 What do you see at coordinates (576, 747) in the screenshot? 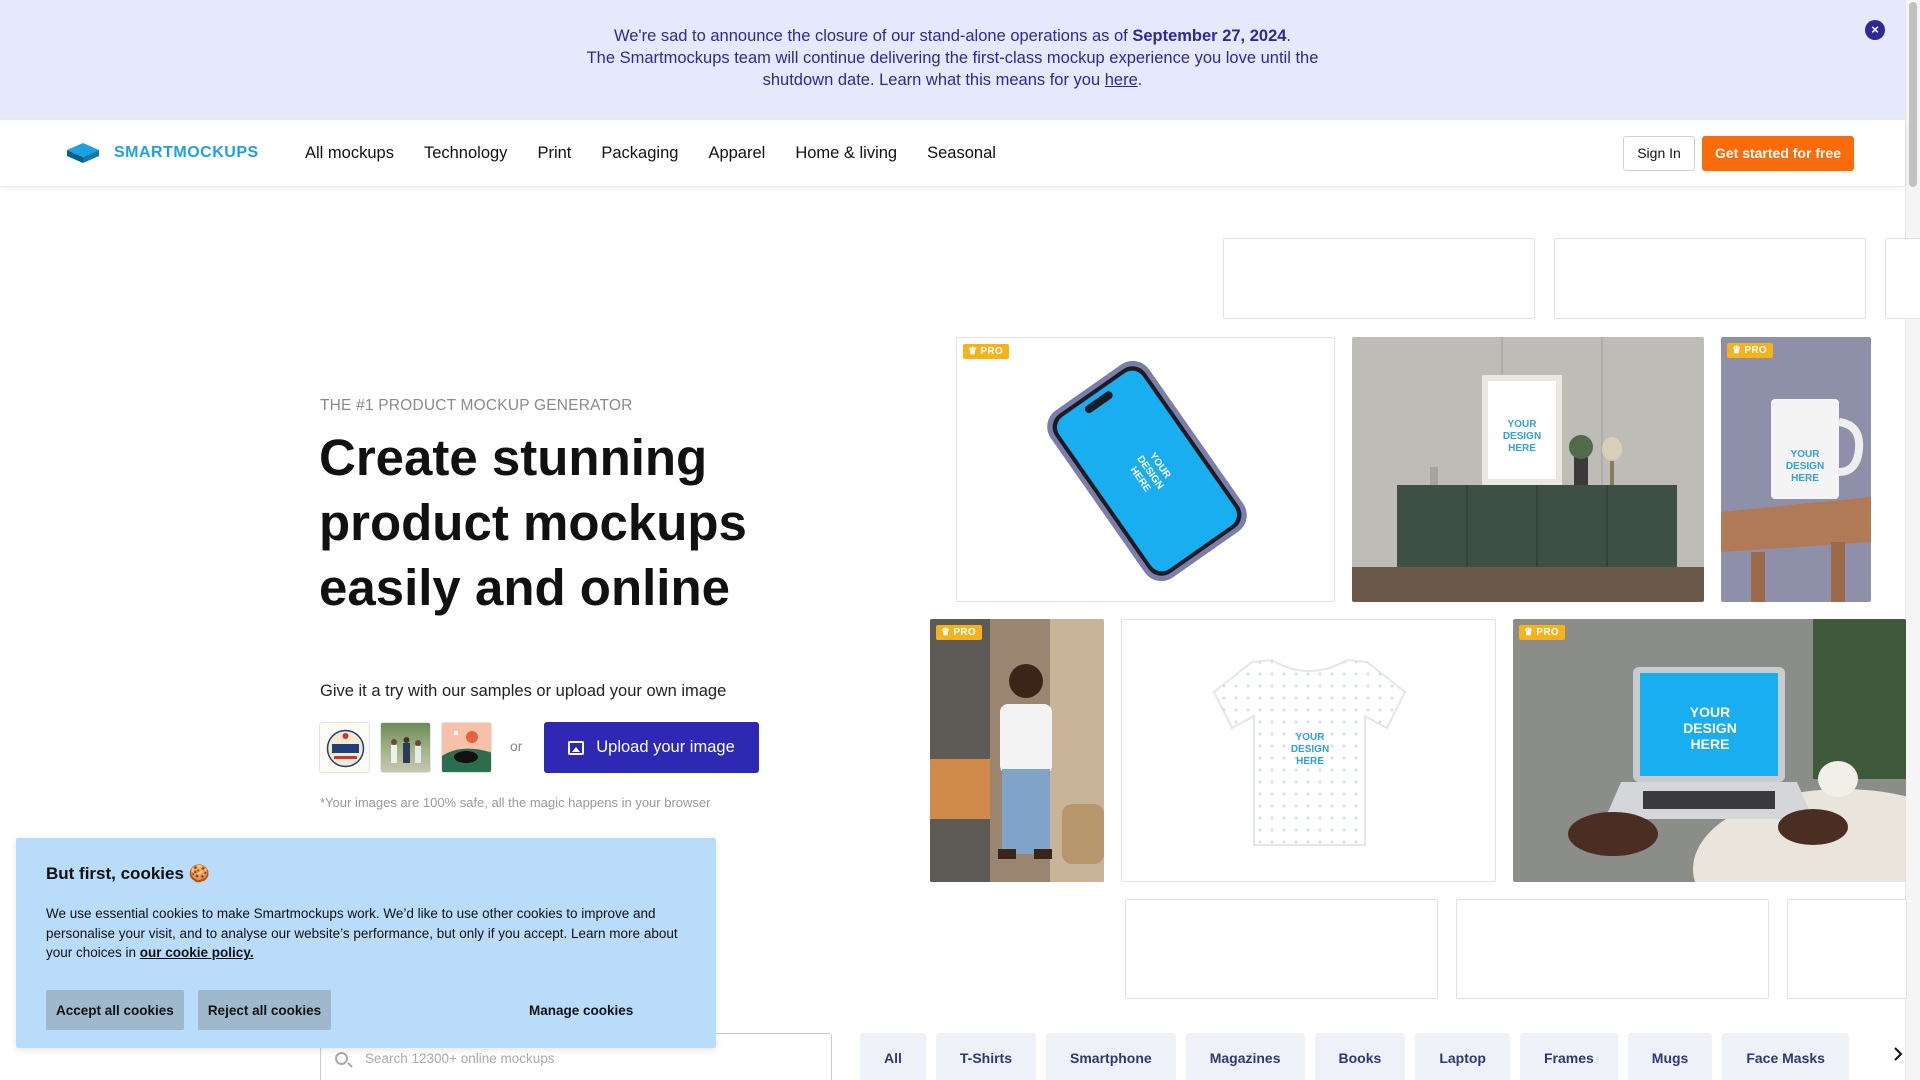
I see `image-upload-icon` at bounding box center [576, 747].